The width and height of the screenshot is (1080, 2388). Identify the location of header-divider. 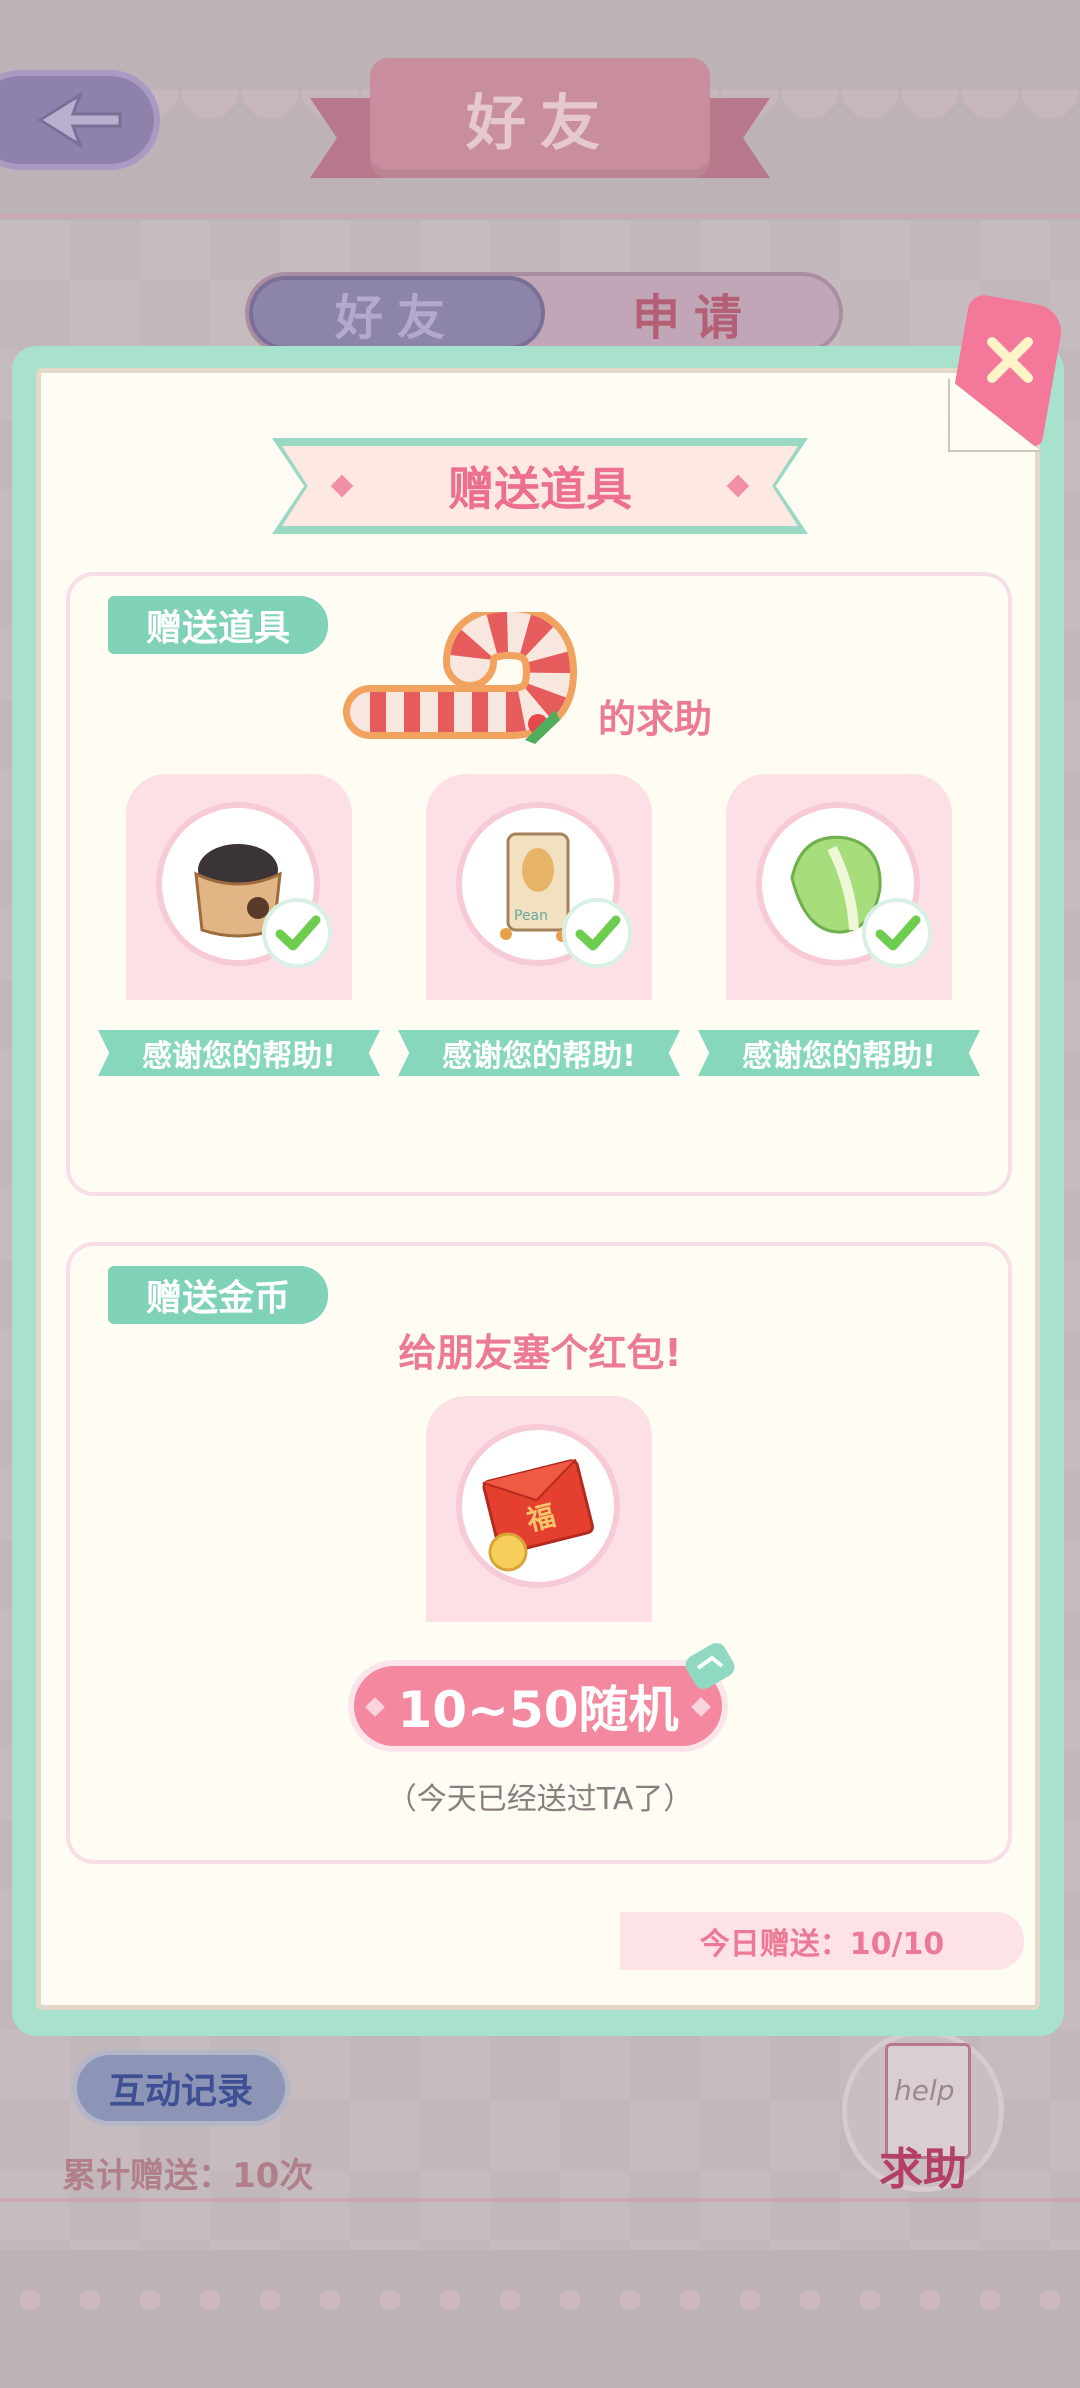
(540, 216).